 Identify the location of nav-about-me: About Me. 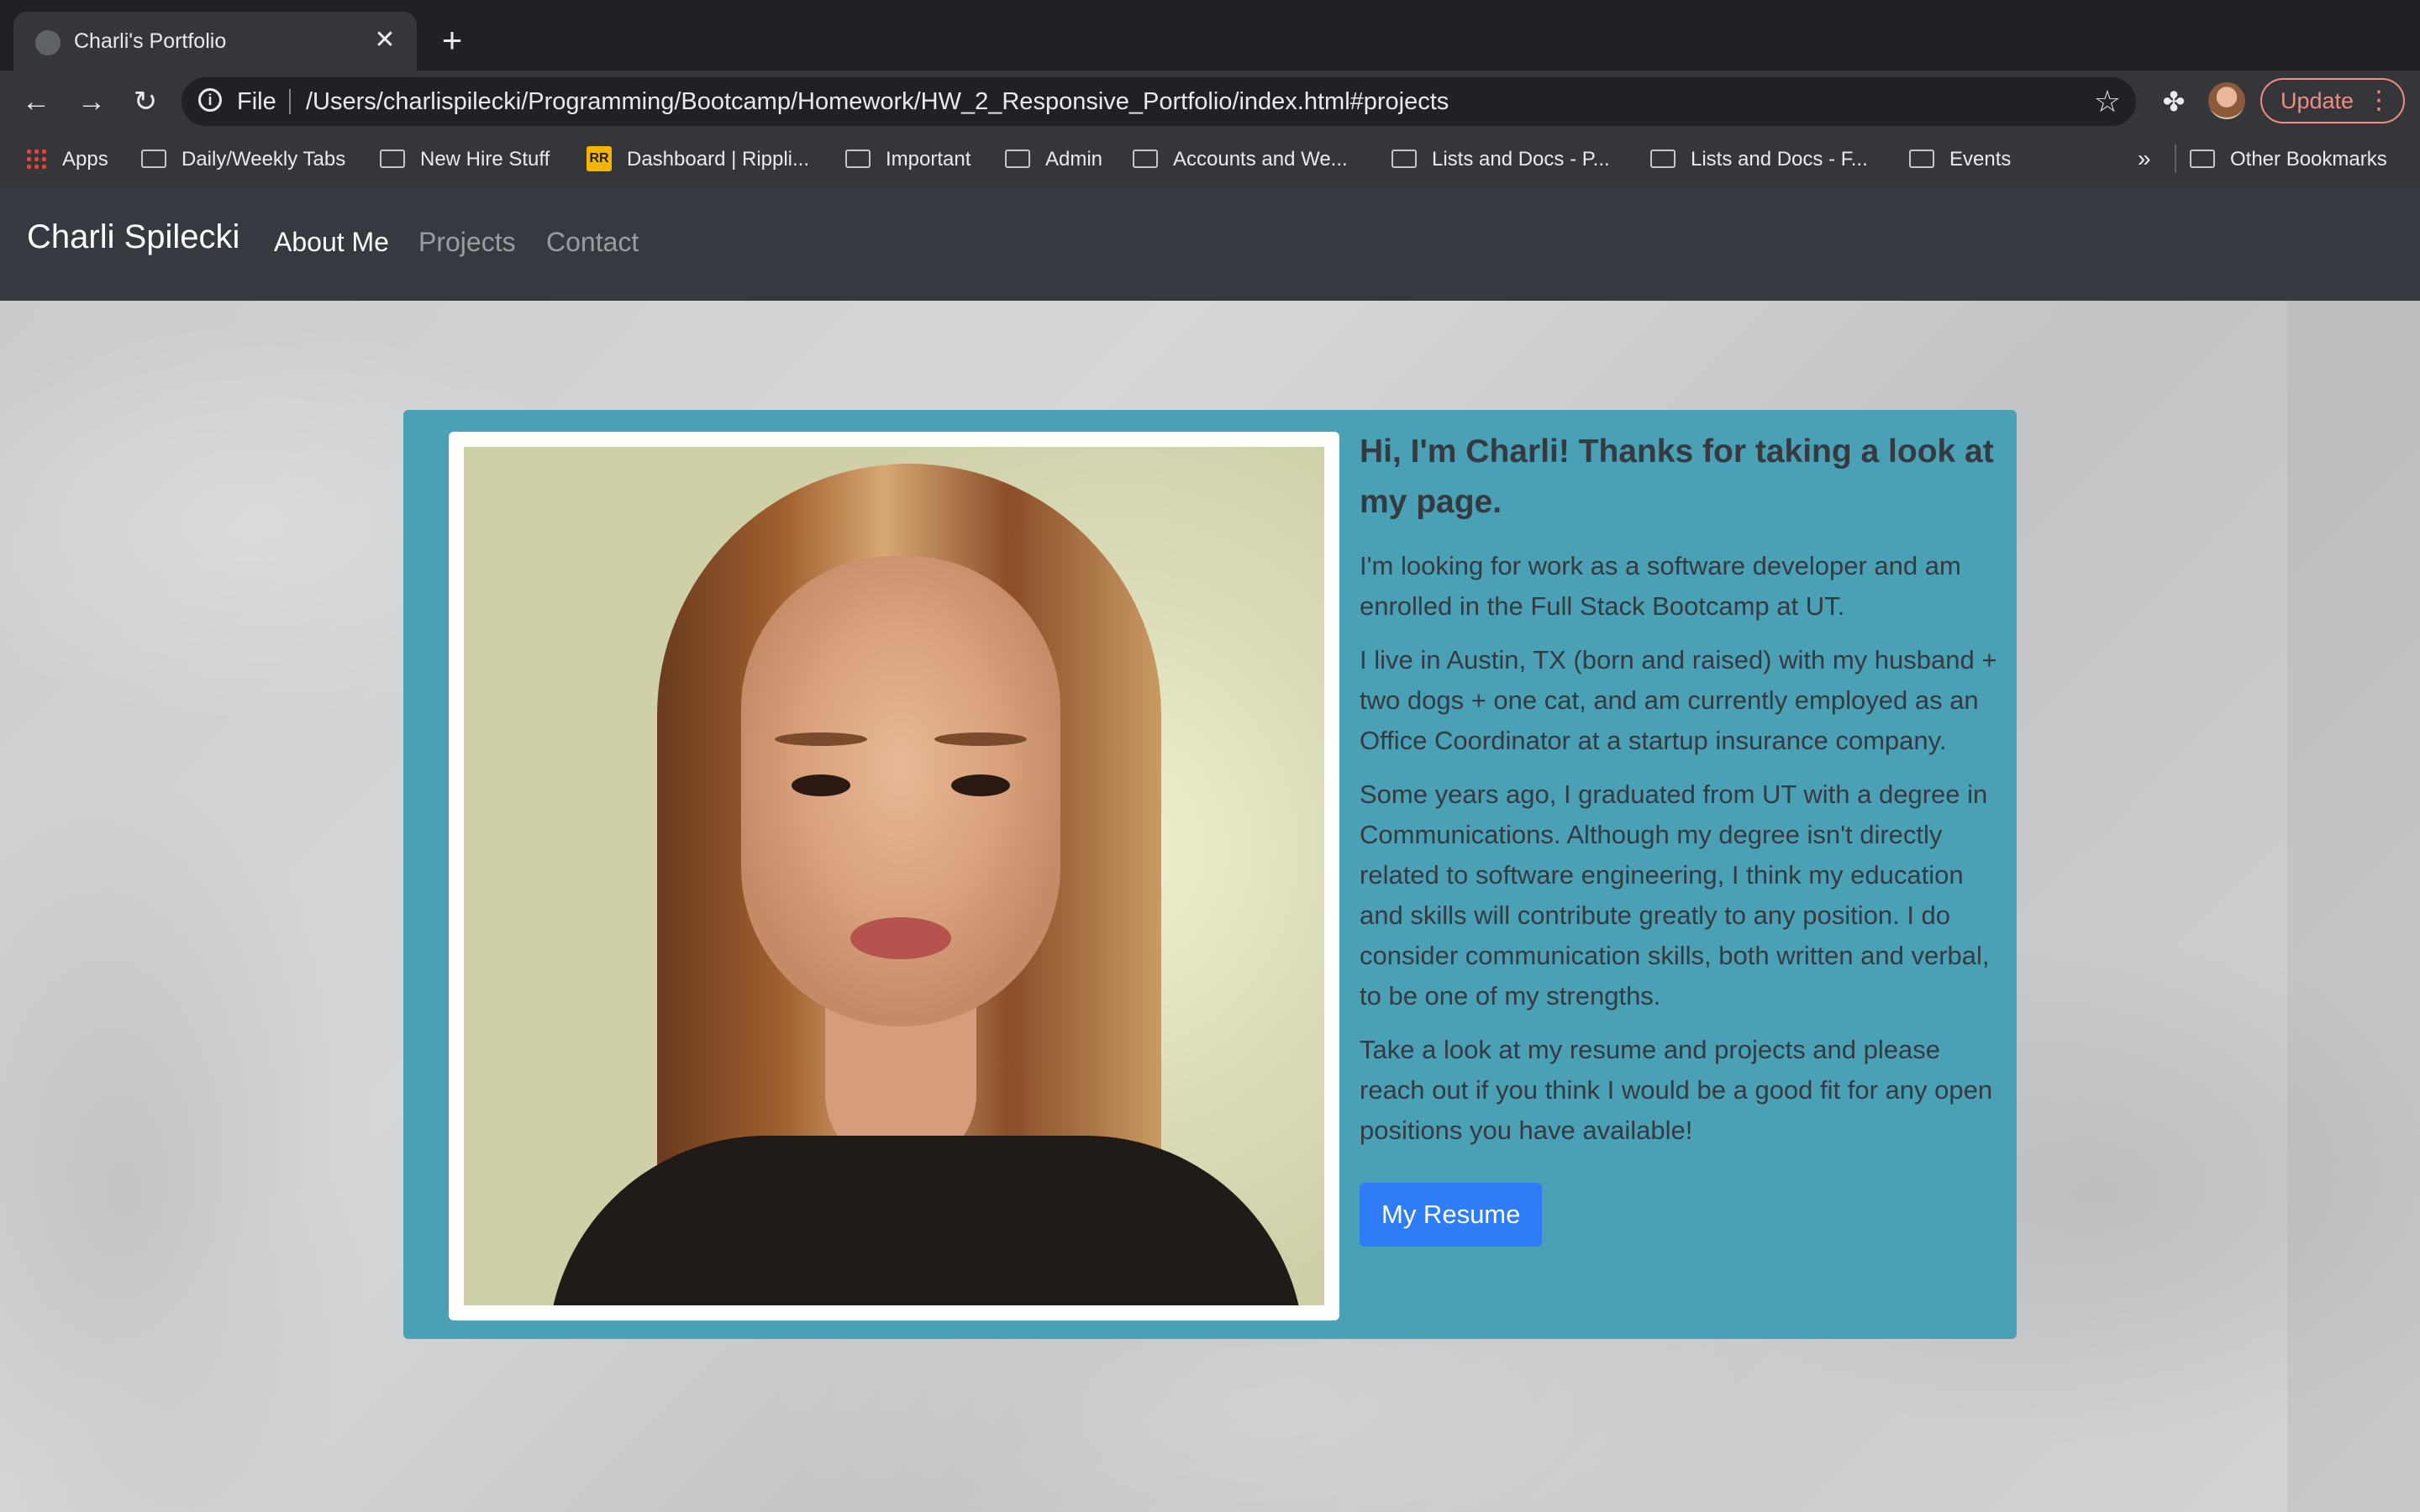
(331, 241).